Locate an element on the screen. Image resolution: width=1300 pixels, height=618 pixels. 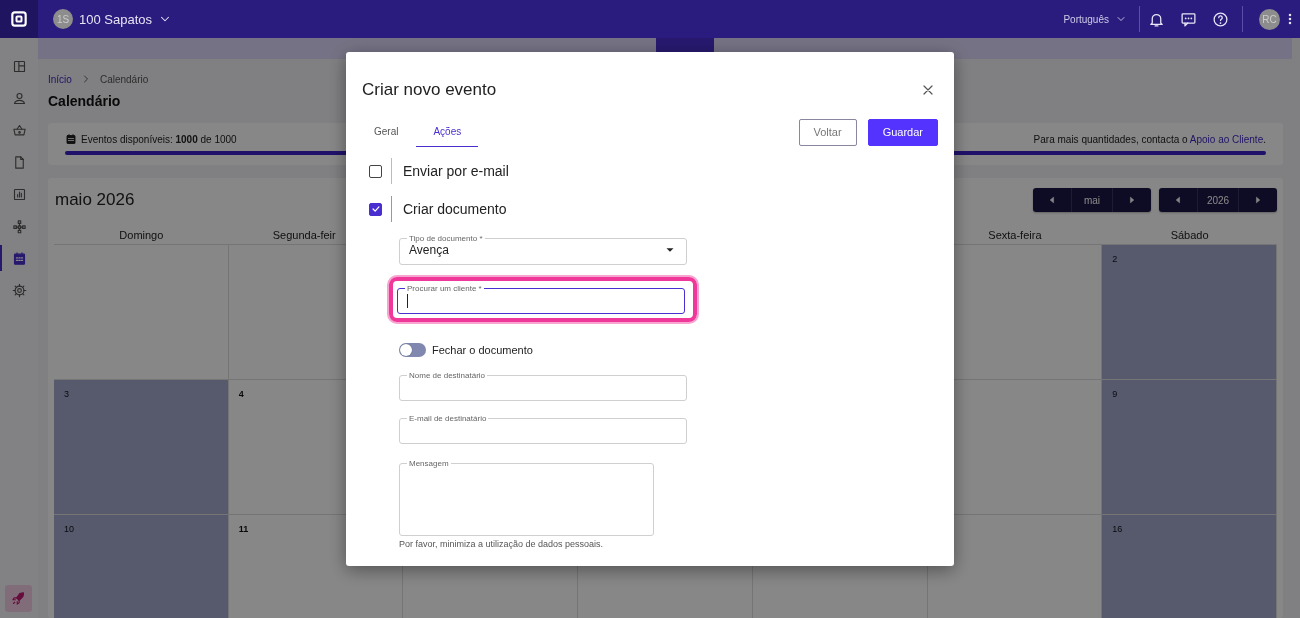
company-avatar: 1S is located at coordinates (63, 19).